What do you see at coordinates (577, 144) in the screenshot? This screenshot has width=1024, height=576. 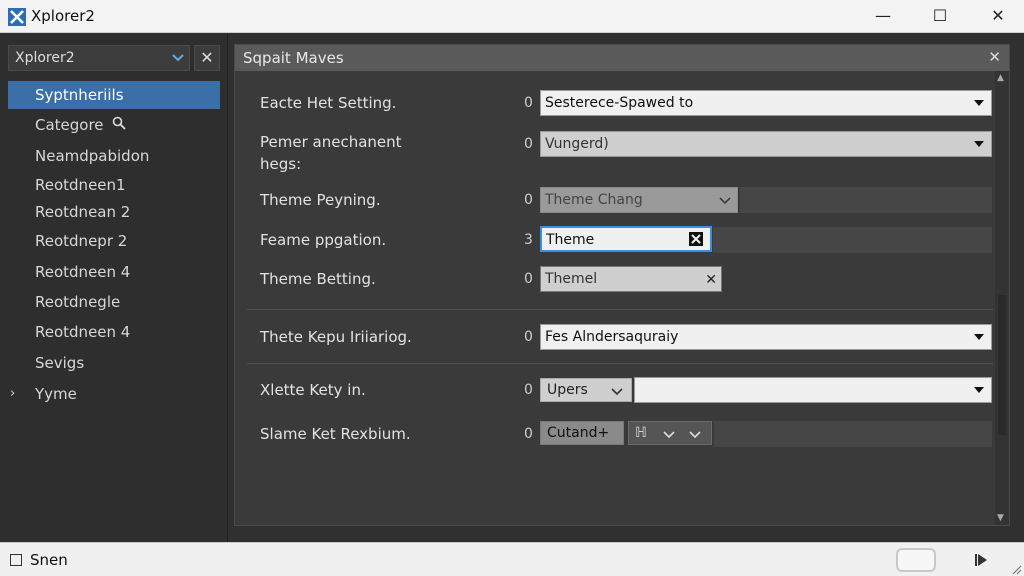 I see `dropdown-value: Vungerd)` at bounding box center [577, 144].